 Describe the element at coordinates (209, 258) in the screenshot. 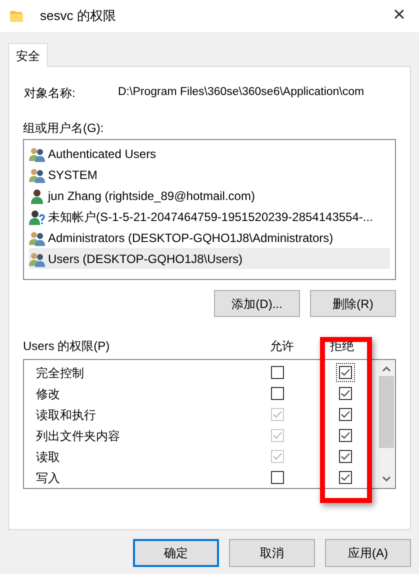

I see `user-list-item: Users (DESKTOP-GQHO1J8\Users)` at that location.